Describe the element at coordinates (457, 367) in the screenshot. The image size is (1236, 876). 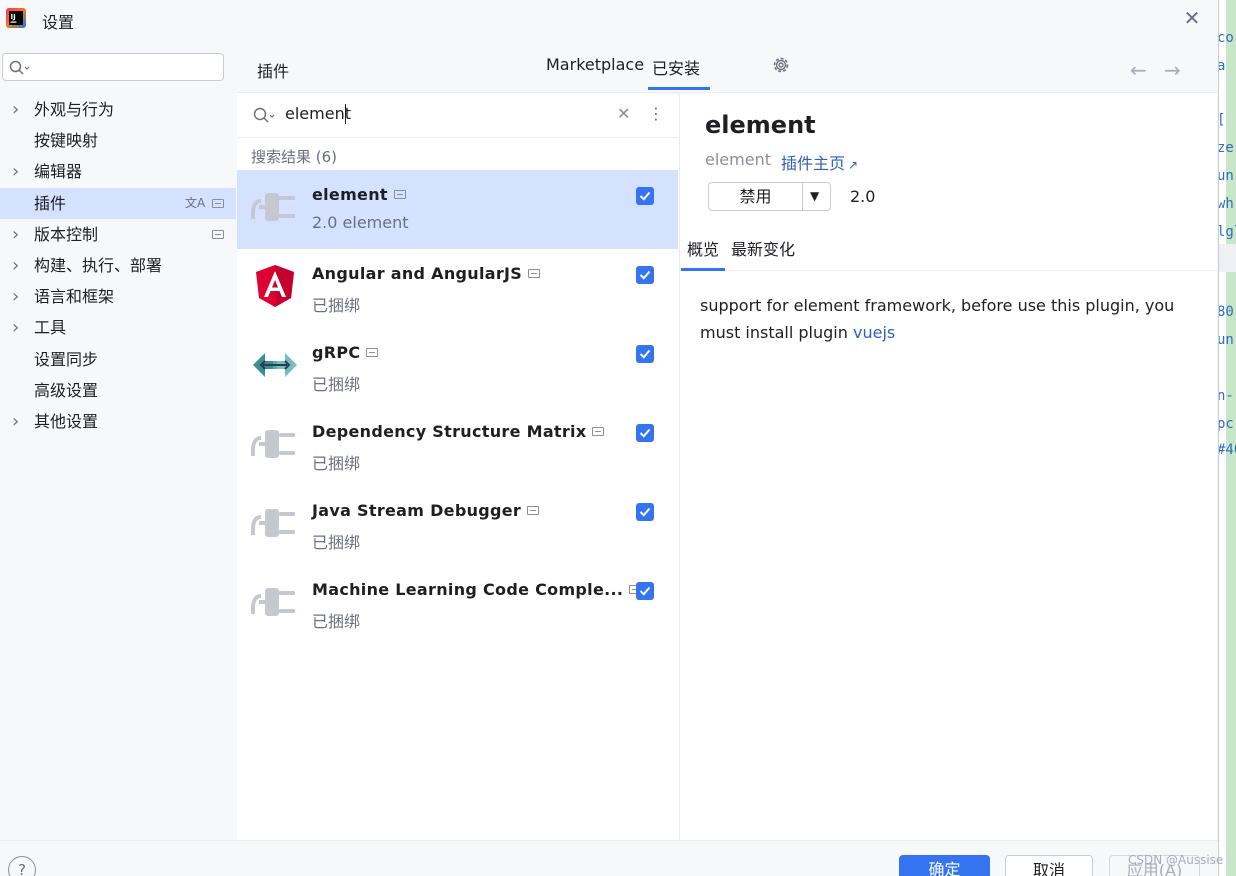
I see `plugin-list-item: gRPC 已捆绑` at that location.